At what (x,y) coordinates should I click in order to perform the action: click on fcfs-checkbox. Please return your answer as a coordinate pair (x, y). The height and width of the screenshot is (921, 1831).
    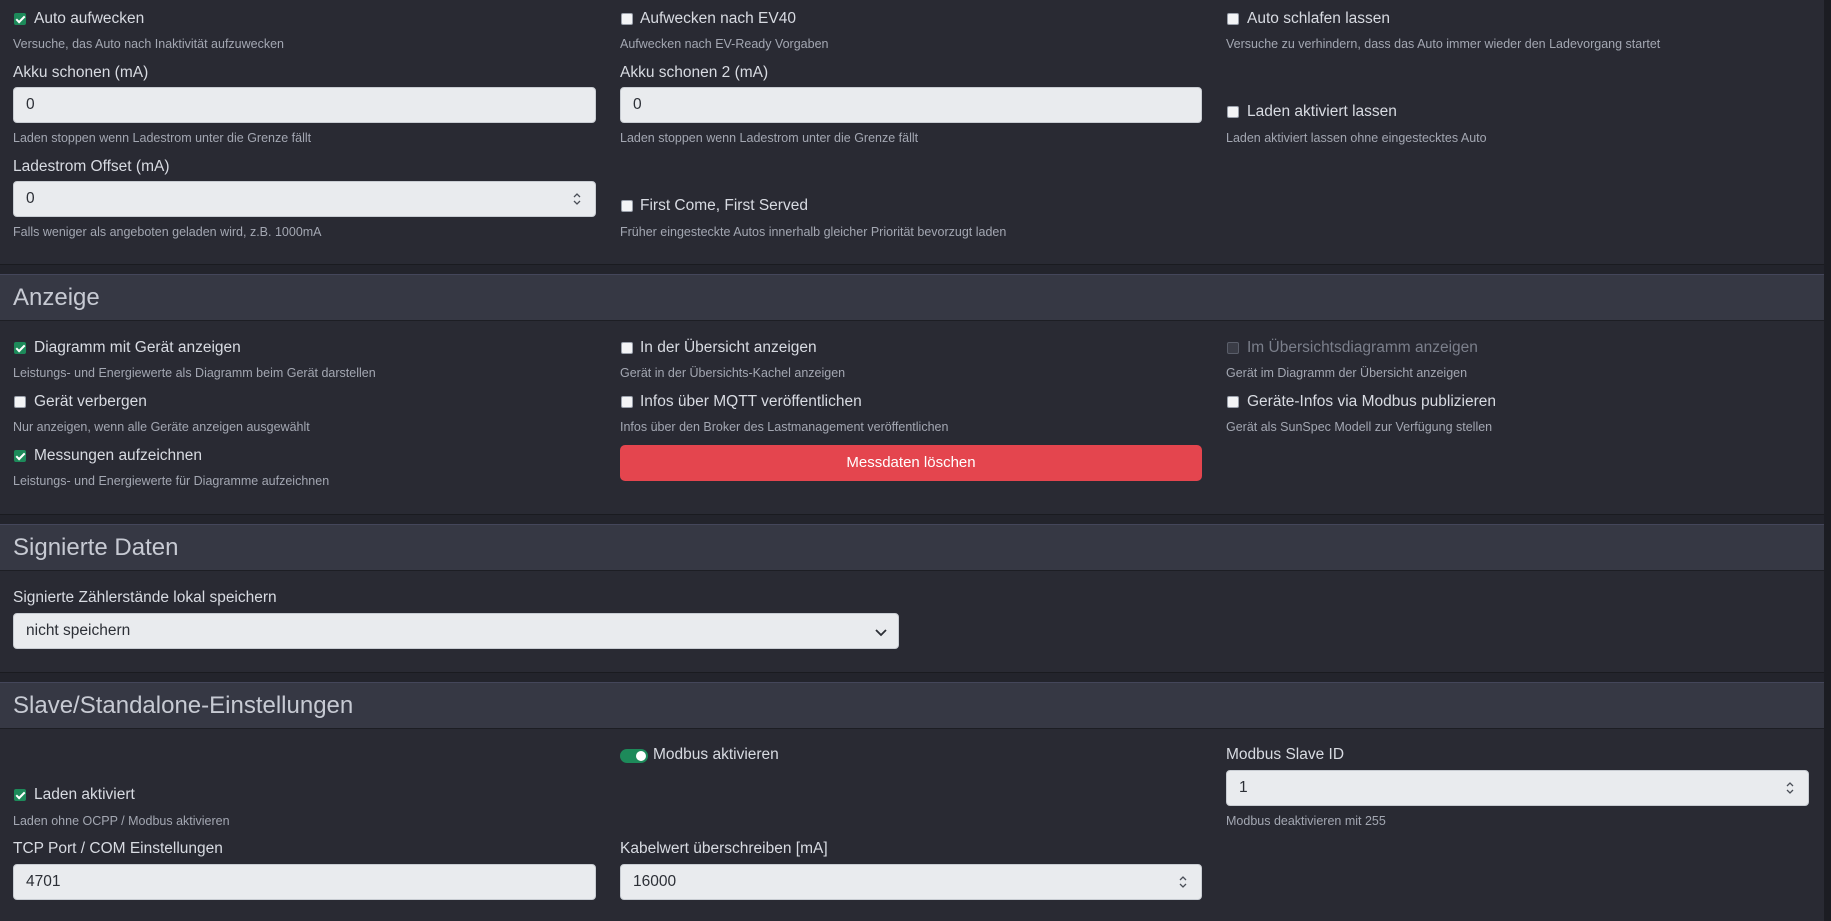
    Looking at the image, I should click on (627, 206).